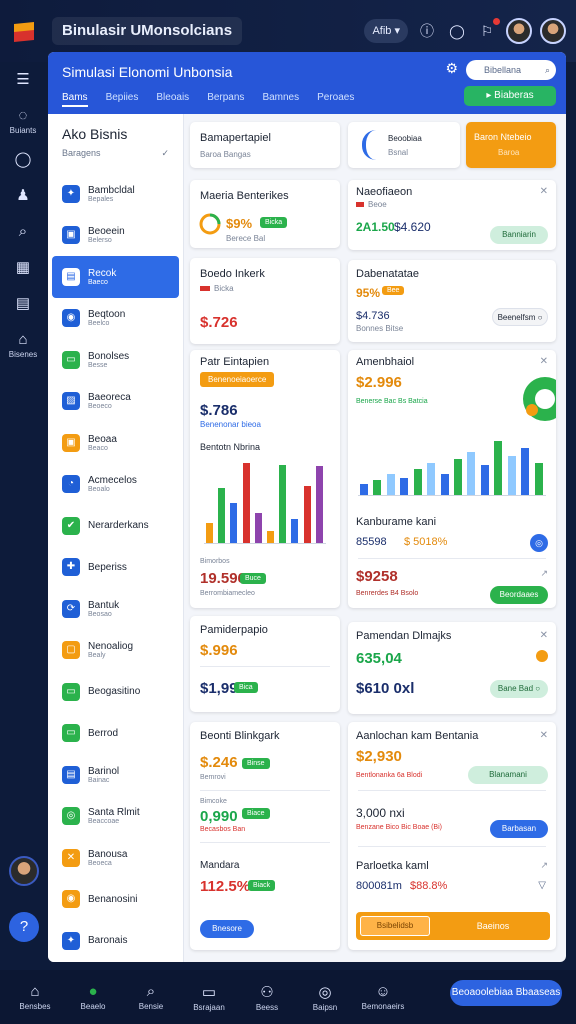 The width and height of the screenshot is (576, 1024). Describe the element at coordinates (75, 99) in the screenshot. I see `tab-1: Bams` at that location.